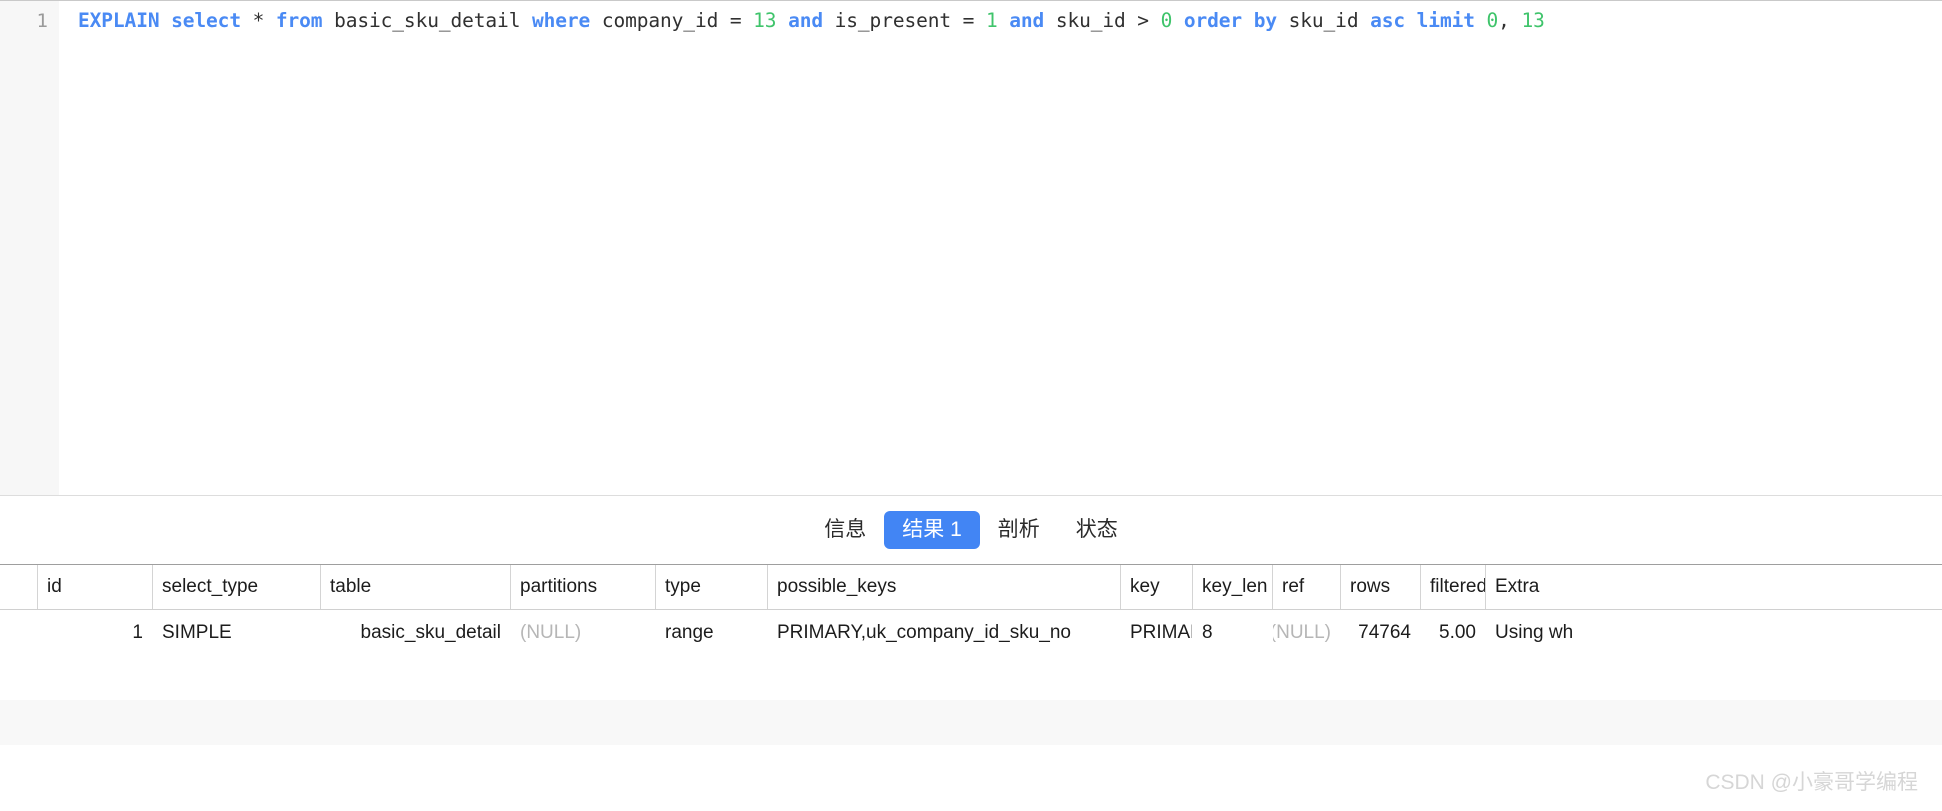 The width and height of the screenshot is (1942, 811). Describe the element at coordinates (1445, 20) in the screenshot. I see `sql-token-kw-36: limit` at that location.